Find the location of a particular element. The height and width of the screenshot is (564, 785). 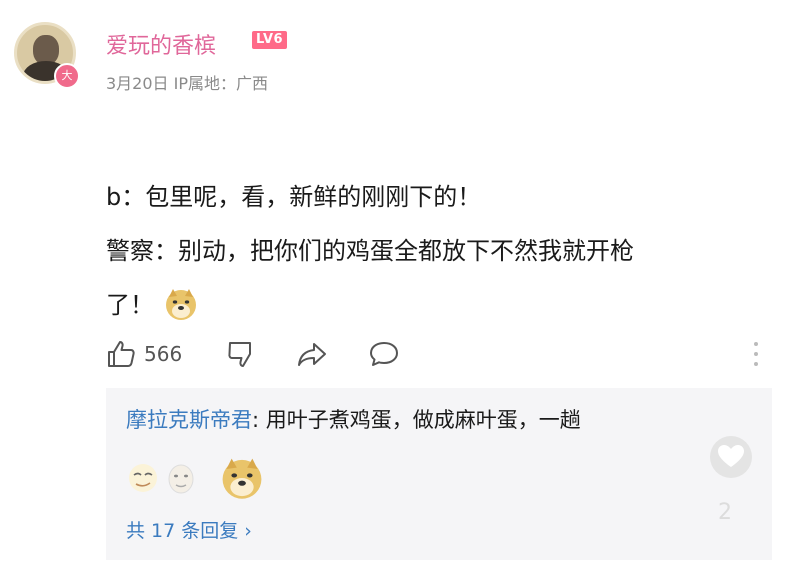

comment-line-last: 了！ is located at coordinates (436, 305).